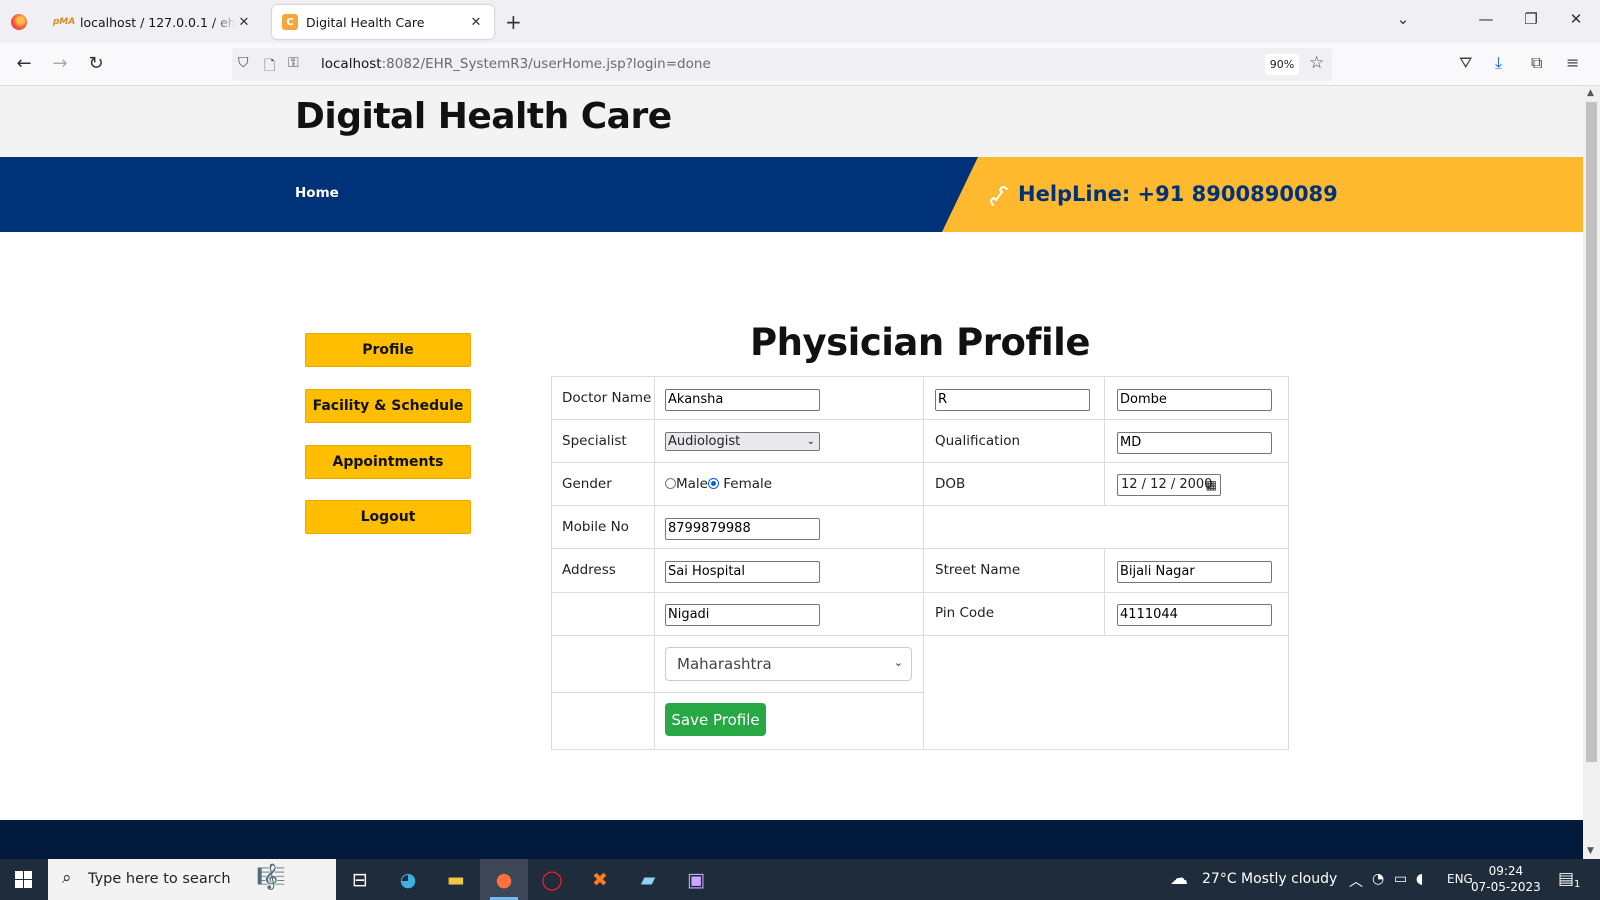 The height and width of the screenshot is (900, 1600). I want to click on scroll-down-arrow-icon: ▼, so click(1590, 851).